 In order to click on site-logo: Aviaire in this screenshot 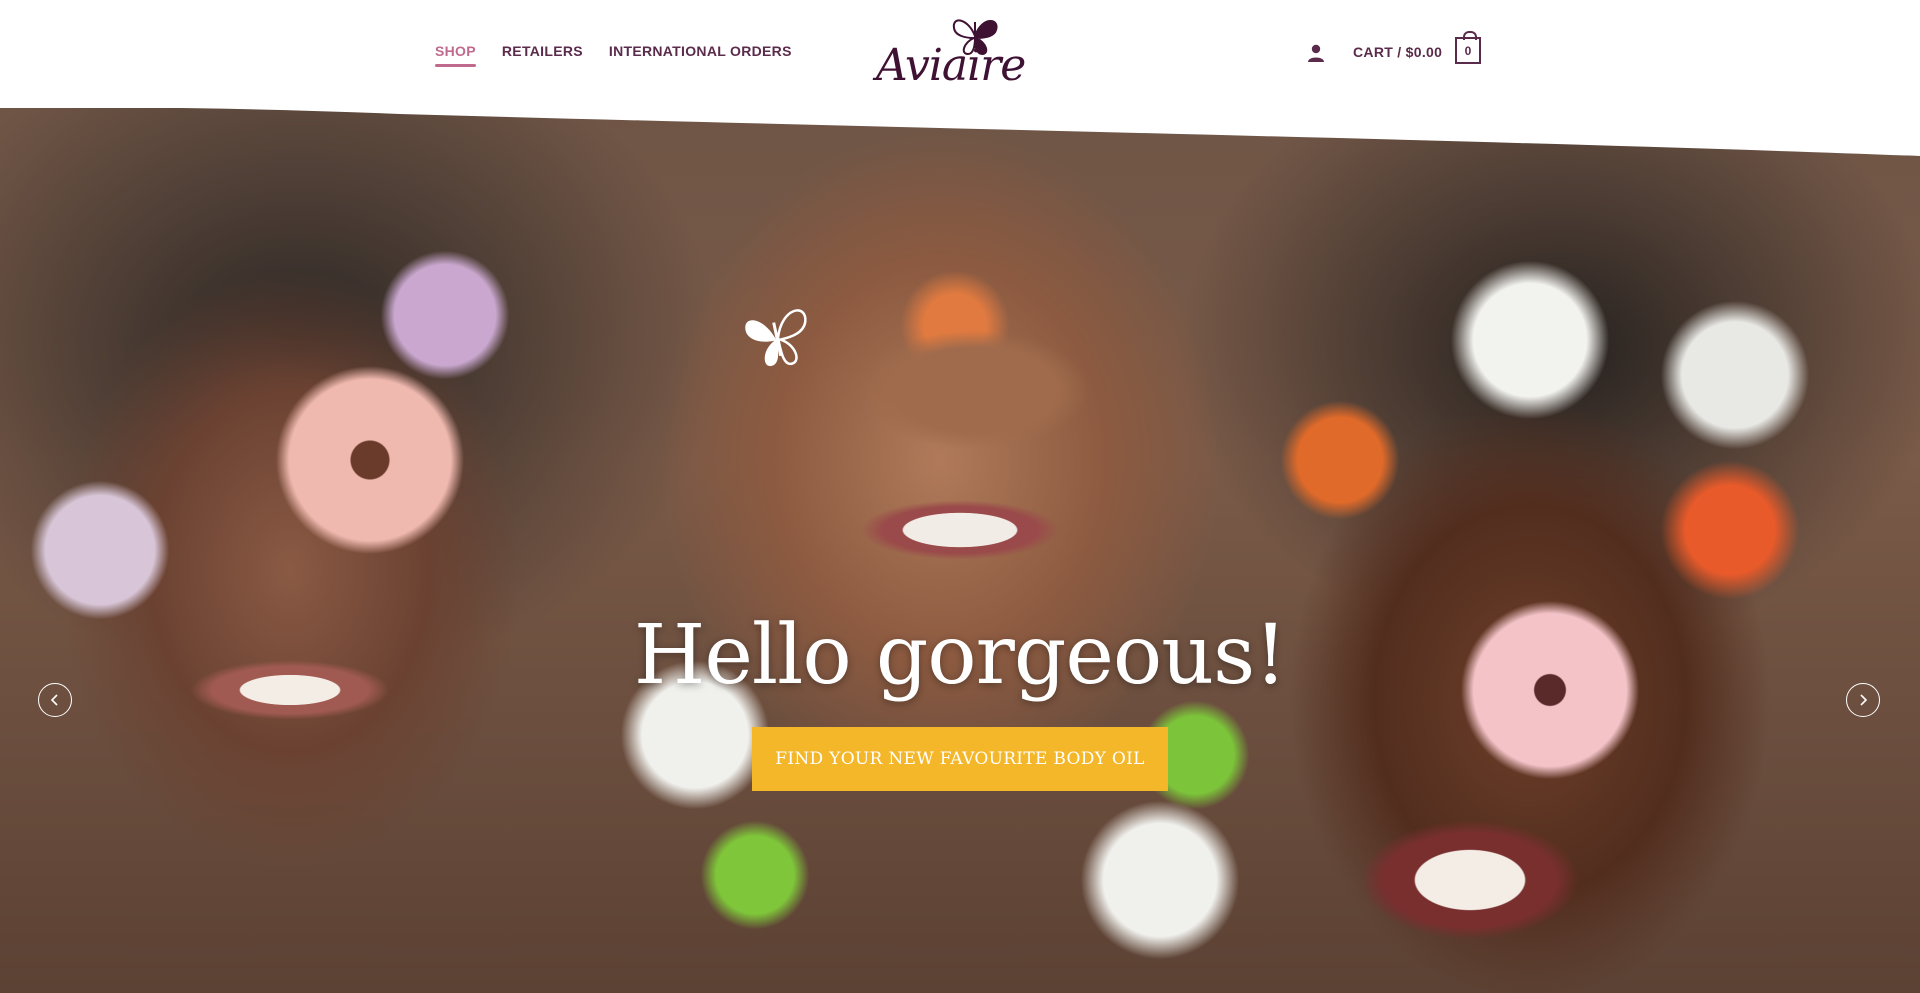, I will do `click(962, 50)`.